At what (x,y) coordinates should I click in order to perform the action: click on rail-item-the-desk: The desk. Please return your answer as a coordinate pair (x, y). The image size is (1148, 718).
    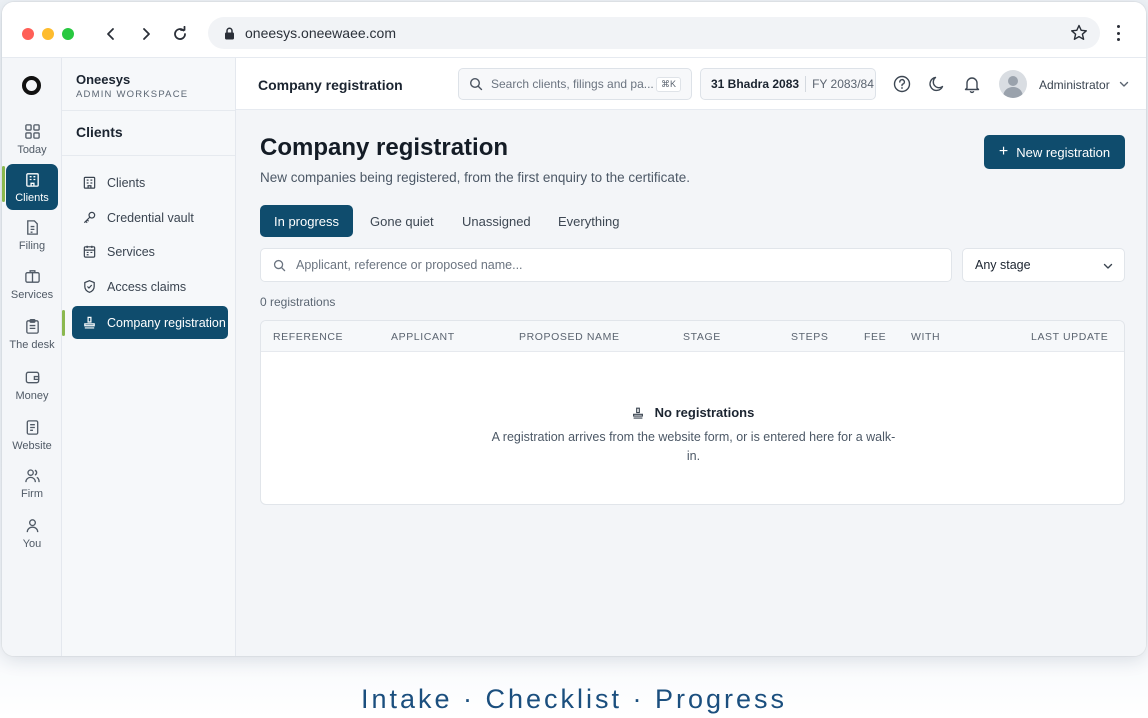
    Looking at the image, I should click on (32, 334).